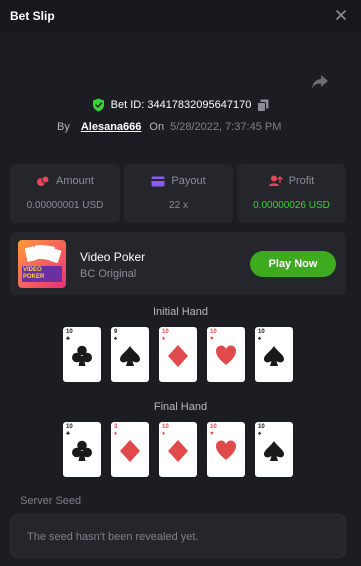 Image resolution: width=361 pixels, height=566 pixels. What do you see at coordinates (178, 193) in the screenshot?
I see `stat-payout: Payout 22 x` at bounding box center [178, 193].